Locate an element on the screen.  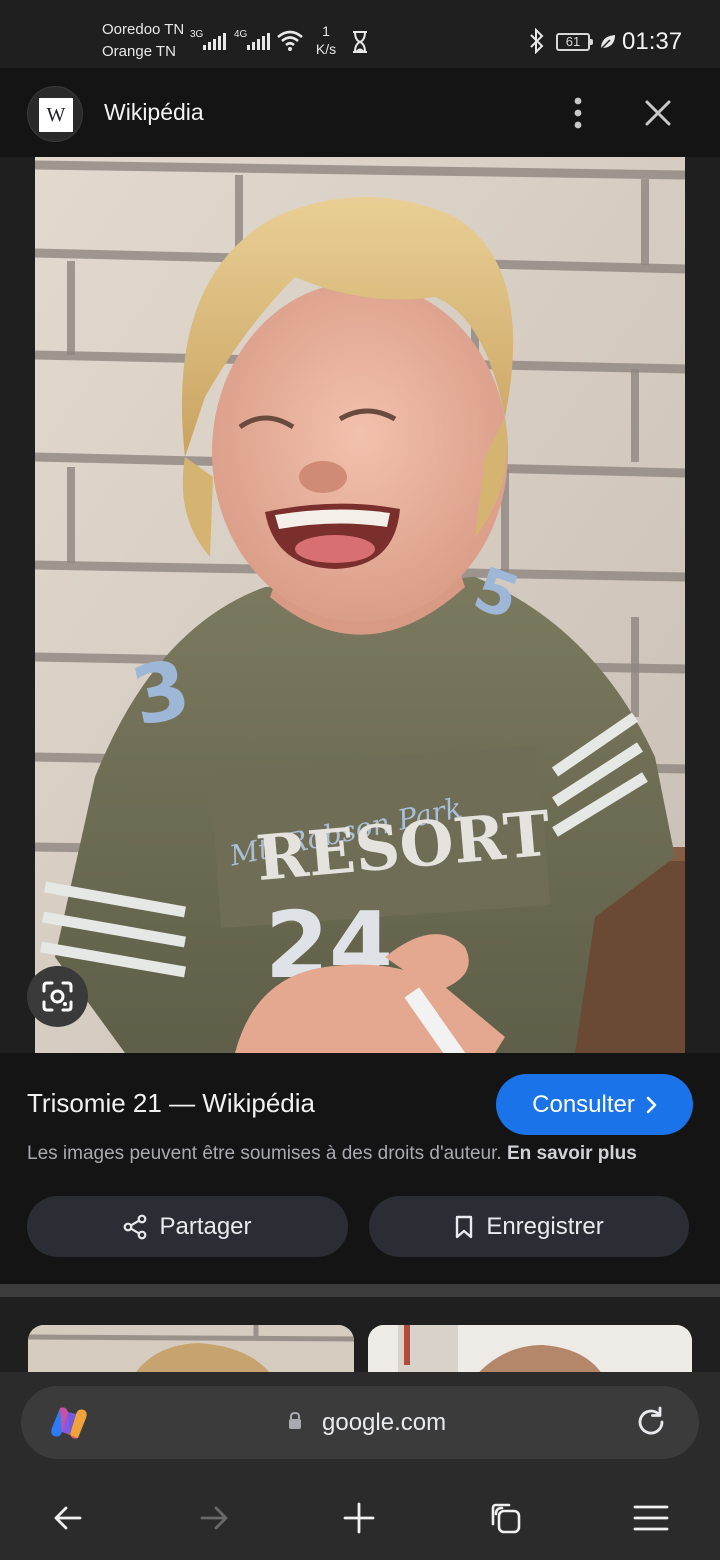
plus-icon is located at coordinates (359, 1518).